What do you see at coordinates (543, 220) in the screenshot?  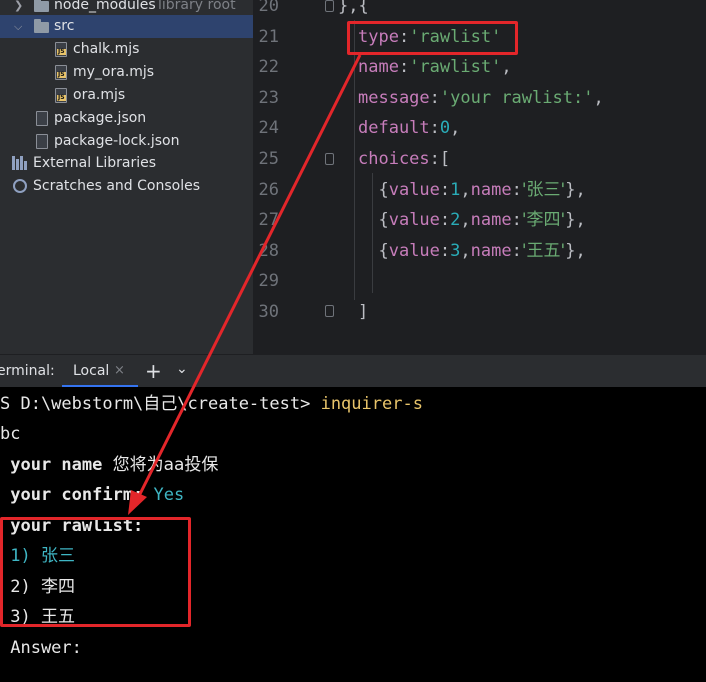 I see `code-token: '李四'` at bounding box center [543, 220].